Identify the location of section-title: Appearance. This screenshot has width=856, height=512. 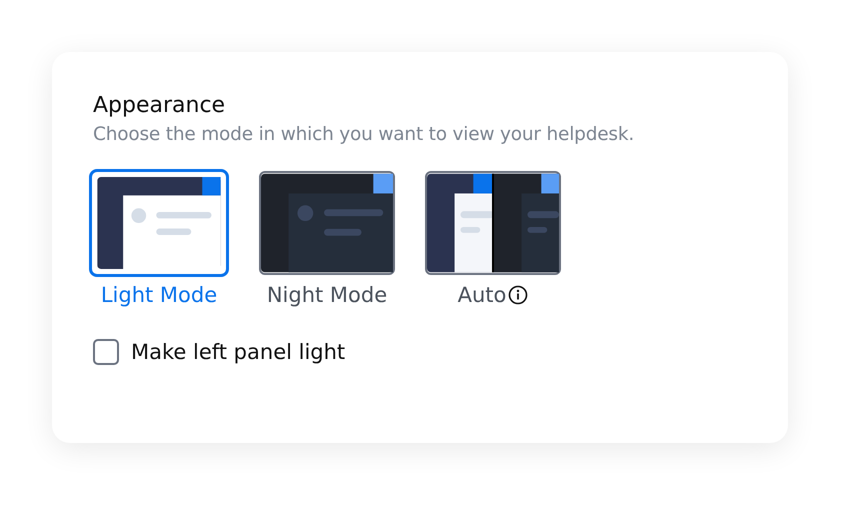
(159, 105).